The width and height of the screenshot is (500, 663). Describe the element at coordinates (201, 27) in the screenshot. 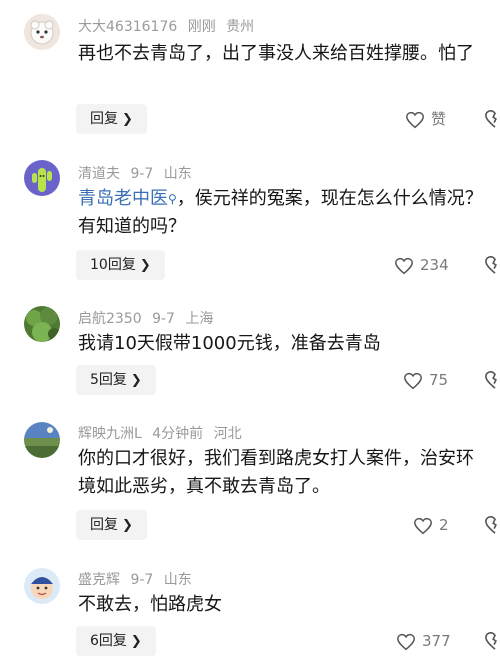

I see `timestamp: 刚刚` at that location.